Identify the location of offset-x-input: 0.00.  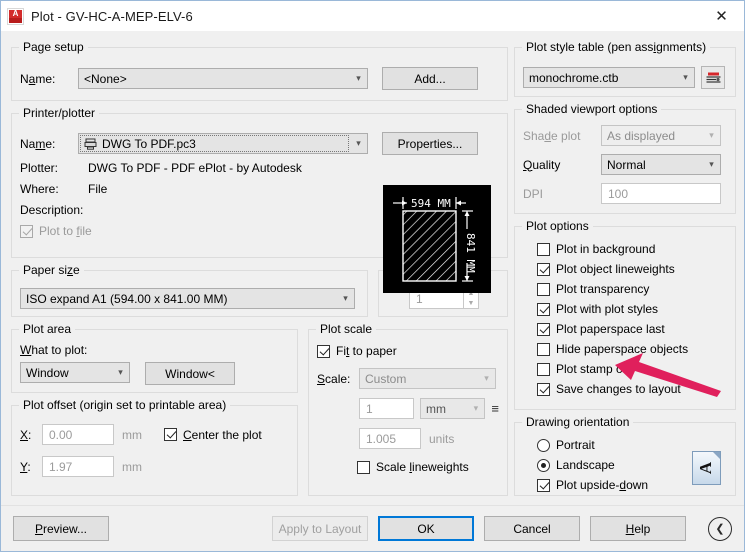
(78, 434).